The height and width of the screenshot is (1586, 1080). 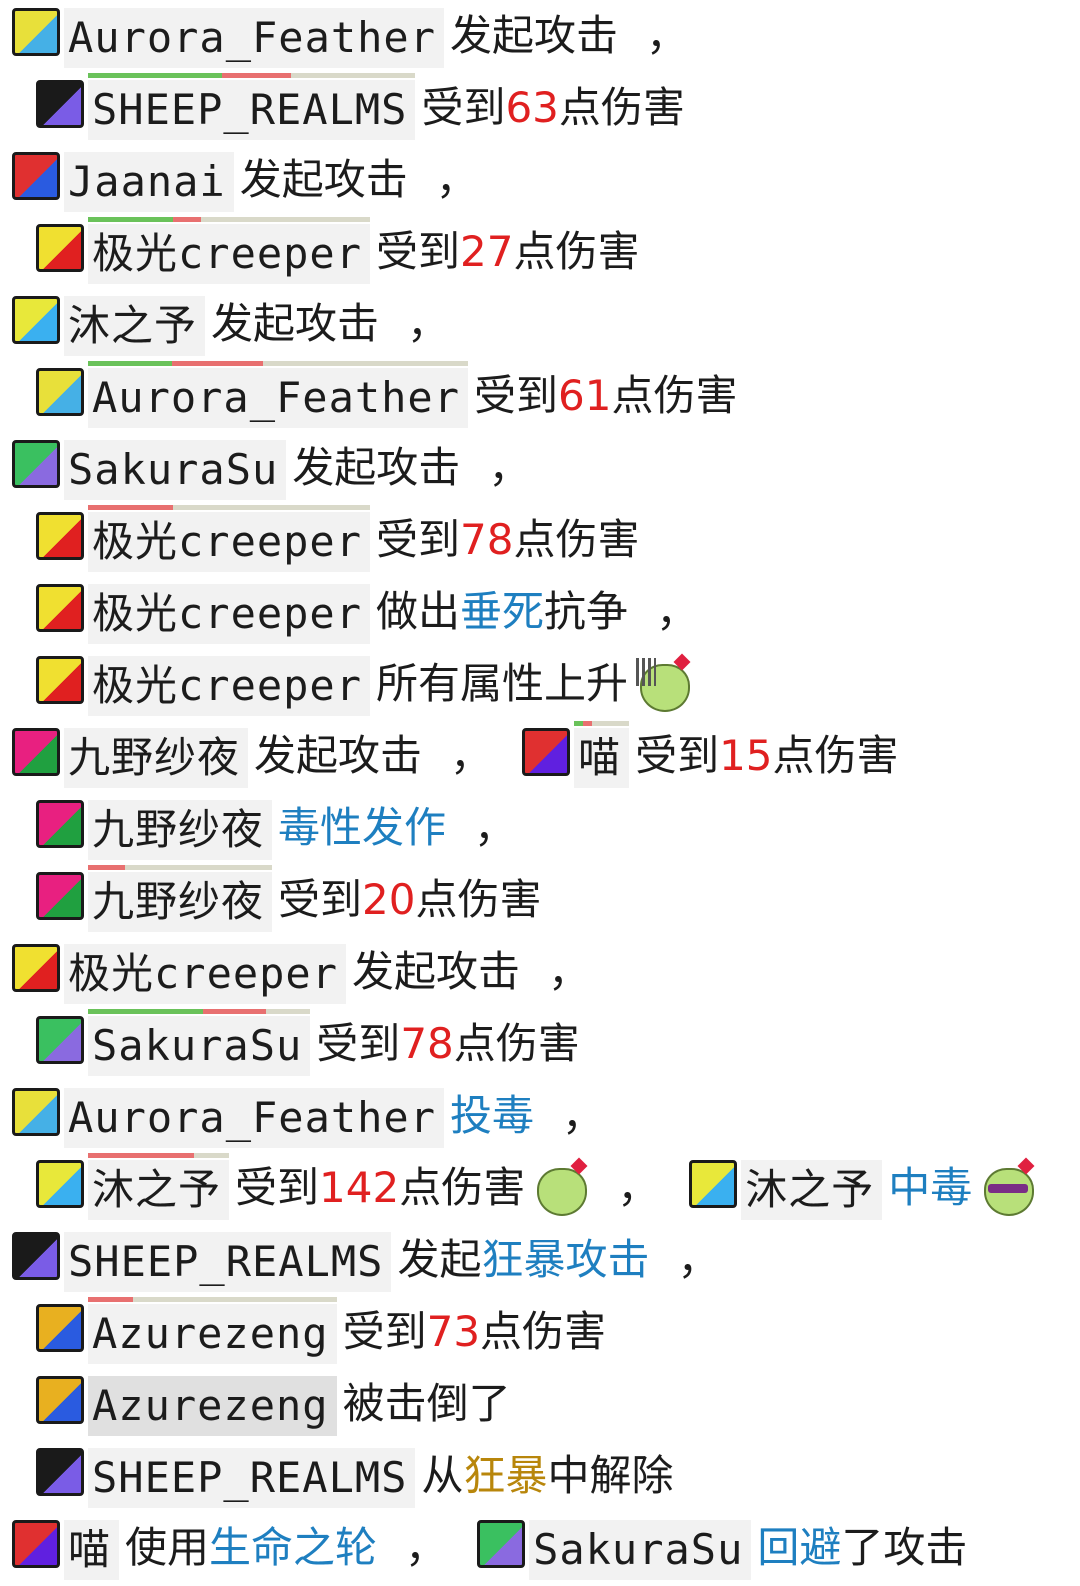 What do you see at coordinates (439, 1259) in the screenshot?
I see `action-text: 发起` at bounding box center [439, 1259].